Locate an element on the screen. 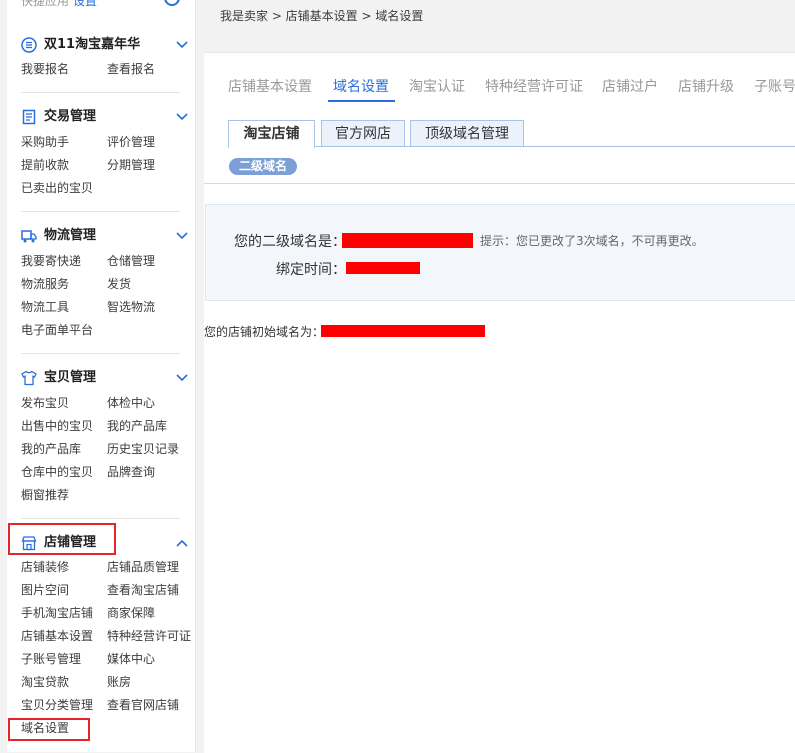 The width and height of the screenshot is (795, 753). sidebar-link: 已卖出的宝贝 is located at coordinates (57, 188).